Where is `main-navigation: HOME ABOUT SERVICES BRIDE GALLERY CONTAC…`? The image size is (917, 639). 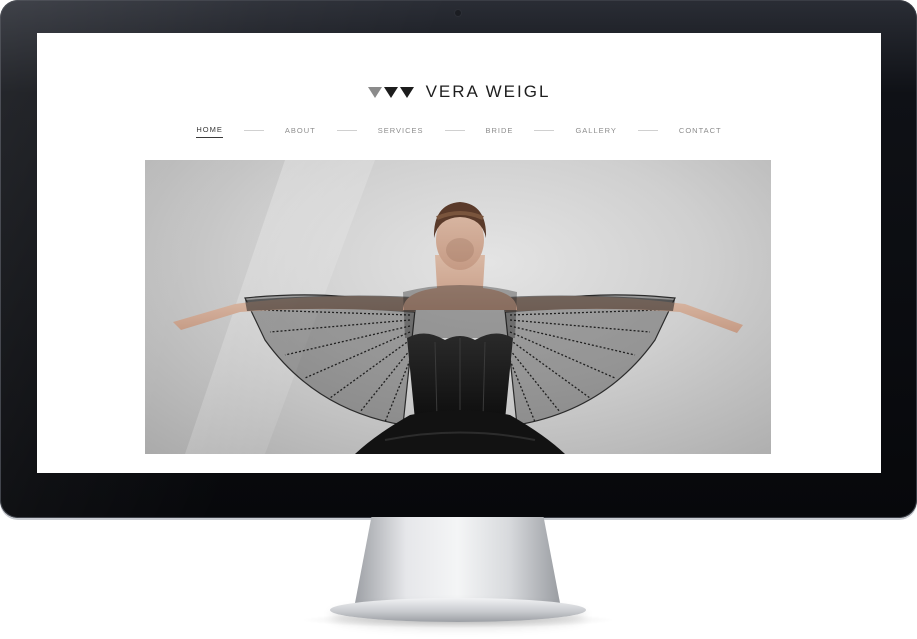 main-navigation: HOME ABOUT SERVICES BRIDE GALLERY CONTAC… is located at coordinates (459, 131).